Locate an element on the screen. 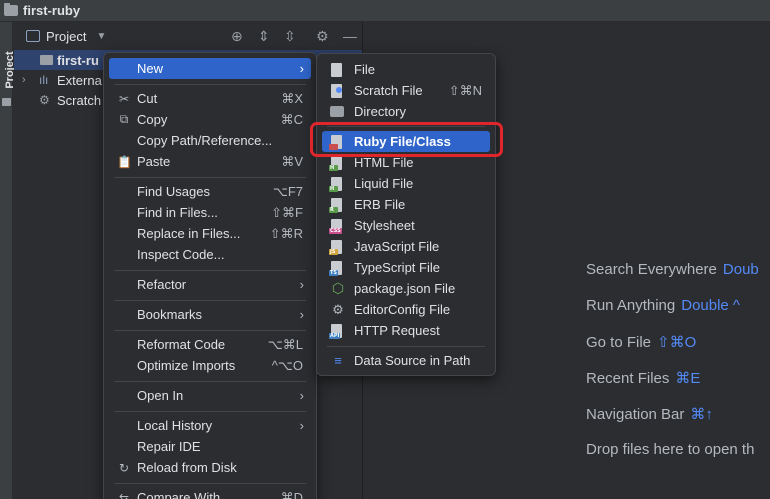  css-file-icon: CSS is located at coordinates (335, 226).